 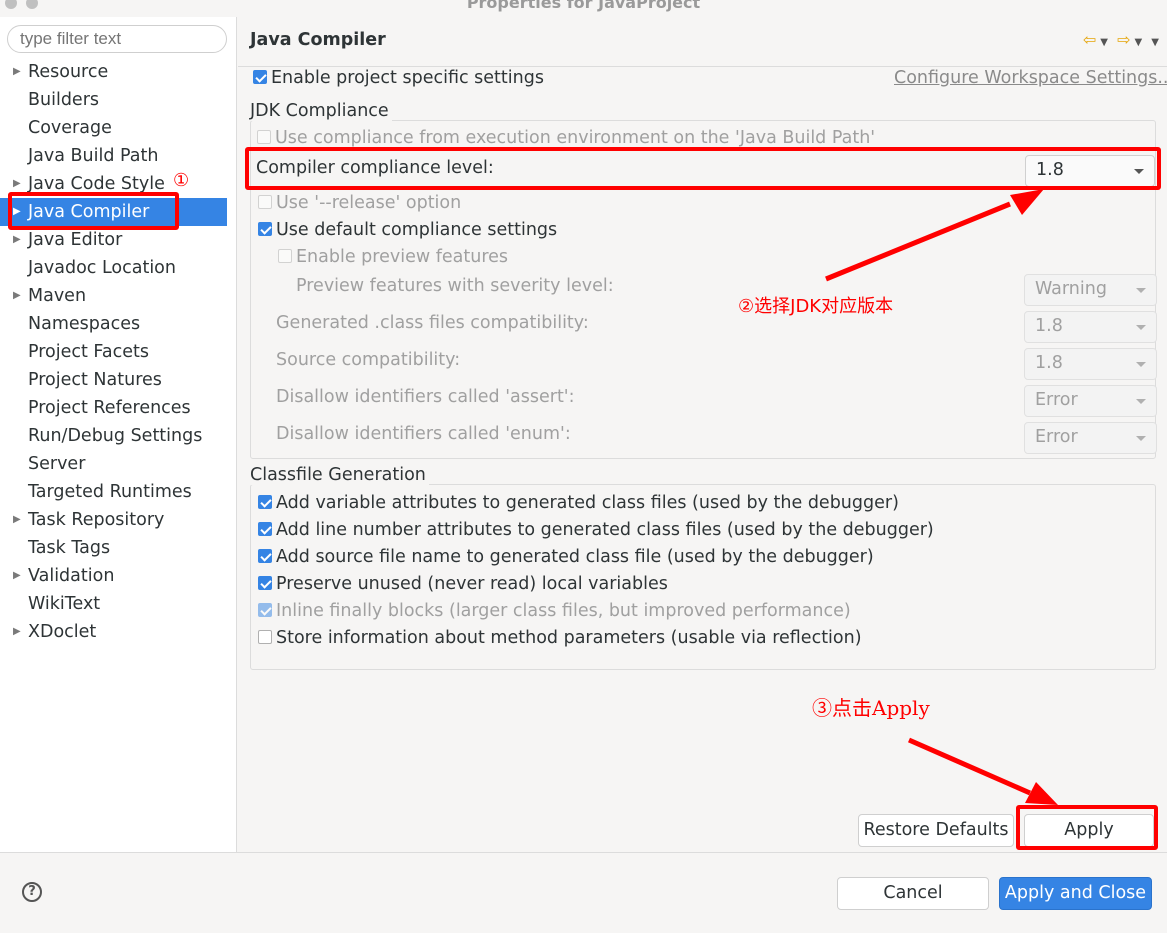 What do you see at coordinates (62, 632) in the screenshot?
I see `sidebar-item-label: XDoclet` at bounding box center [62, 632].